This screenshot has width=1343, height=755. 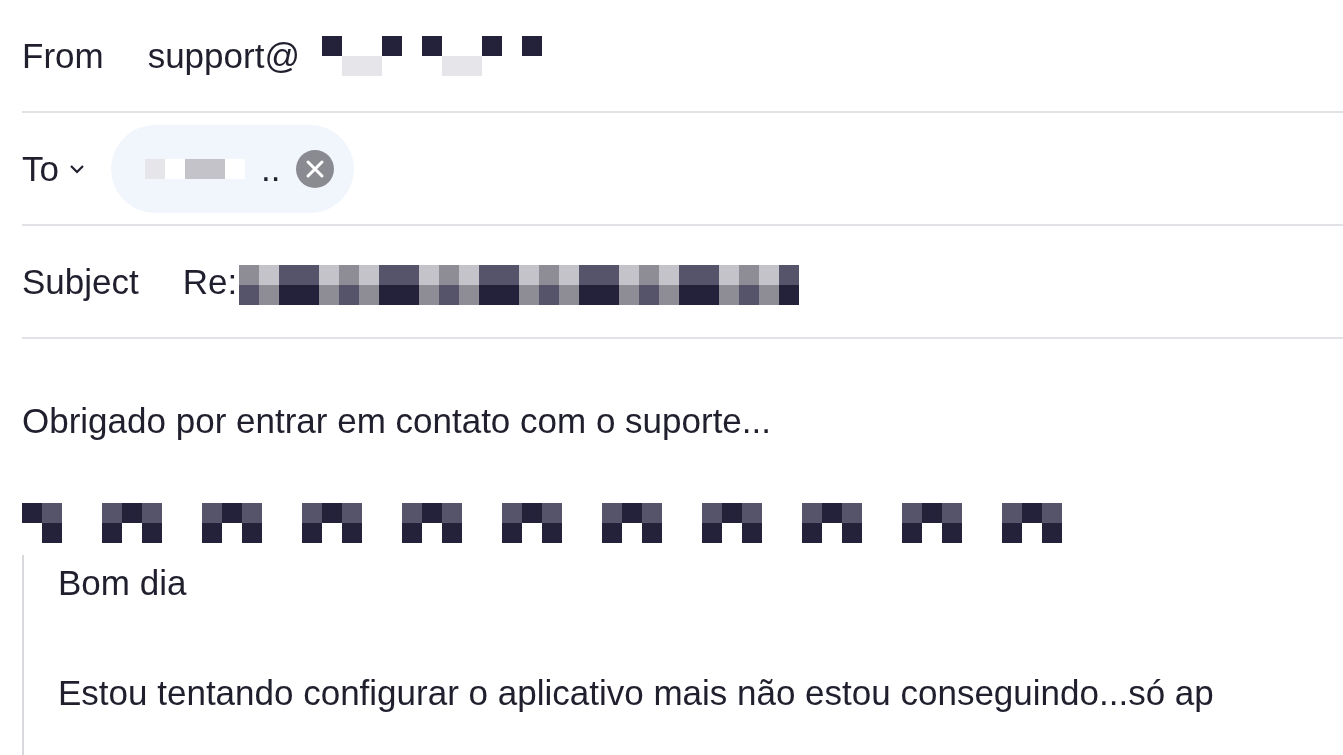 I want to click on subject-label: Subject, so click(x=80, y=281).